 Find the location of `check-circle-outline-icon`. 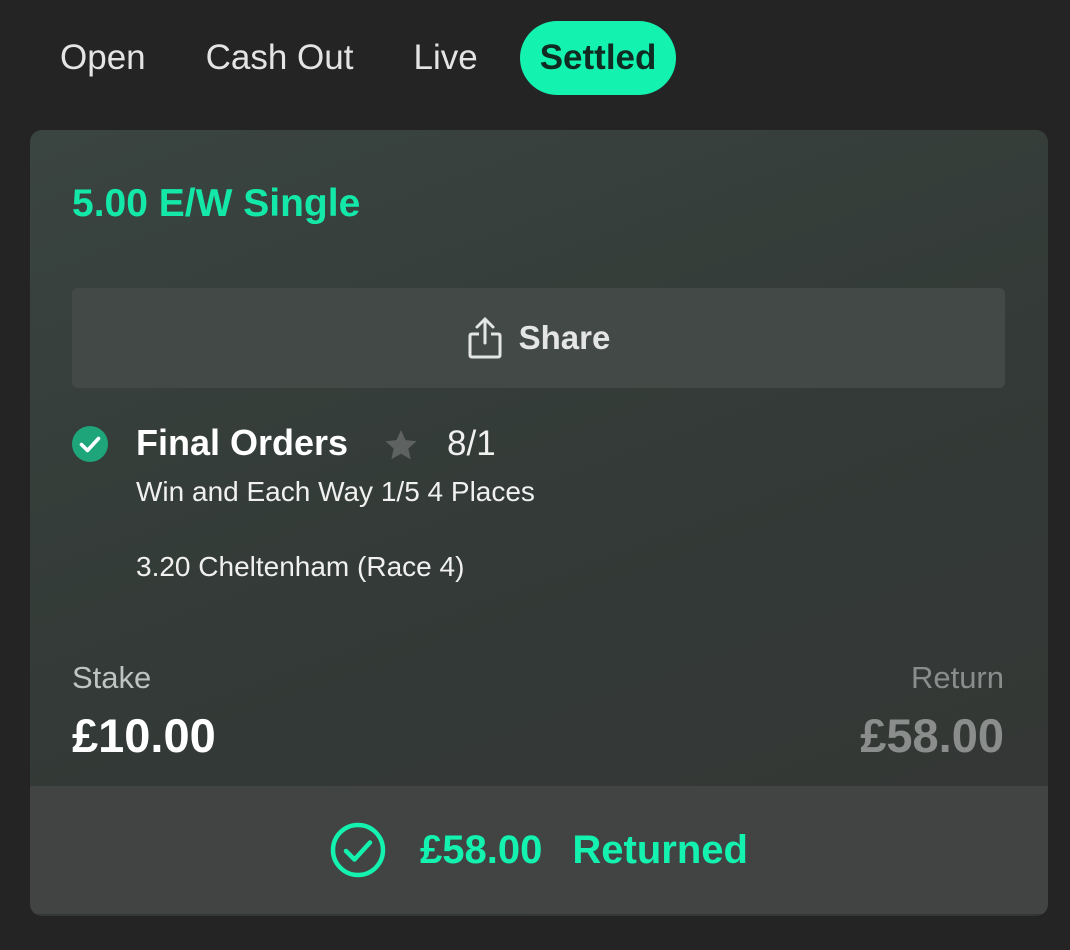

check-circle-outline-icon is located at coordinates (358, 850).